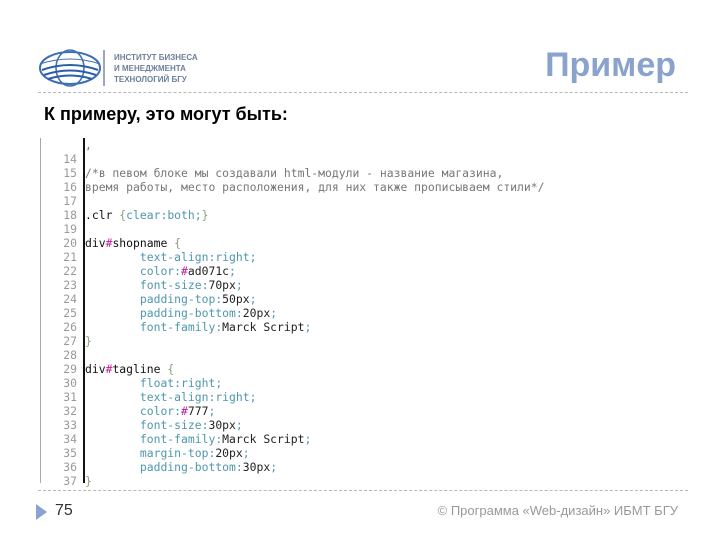  What do you see at coordinates (198, 383) in the screenshot?
I see `code-token: right` at bounding box center [198, 383].